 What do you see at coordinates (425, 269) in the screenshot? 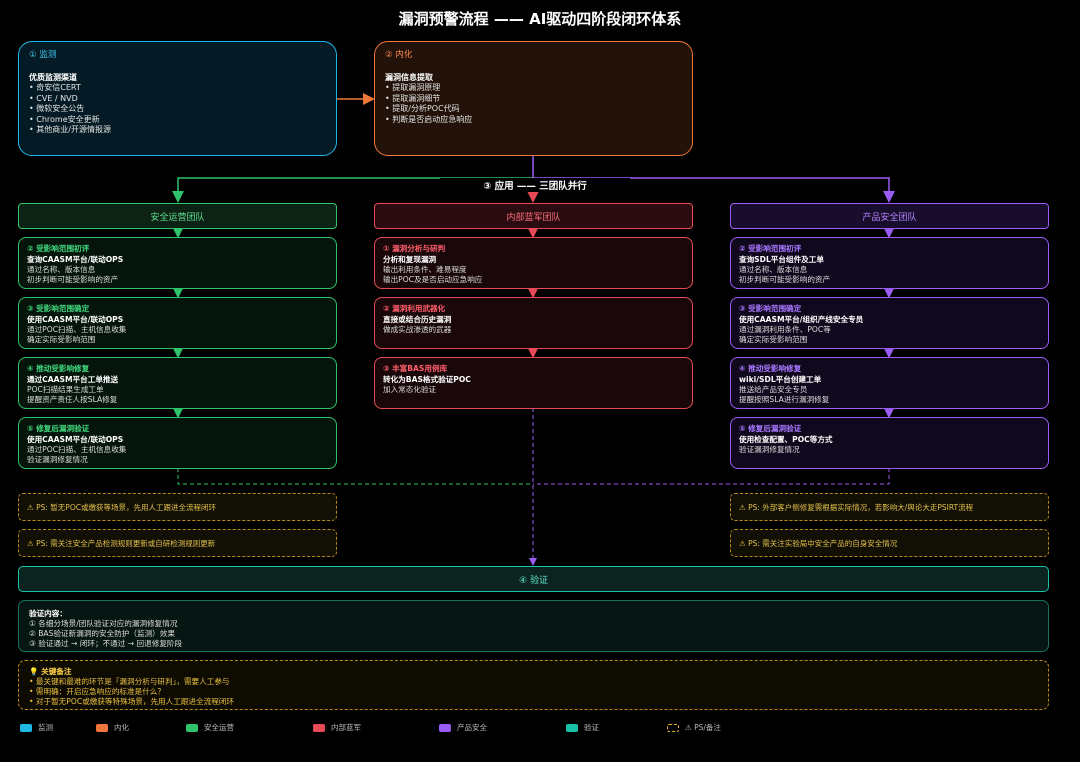
I see `card-line: 输出利用条件、难易程度` at bounding box center [425, 269].